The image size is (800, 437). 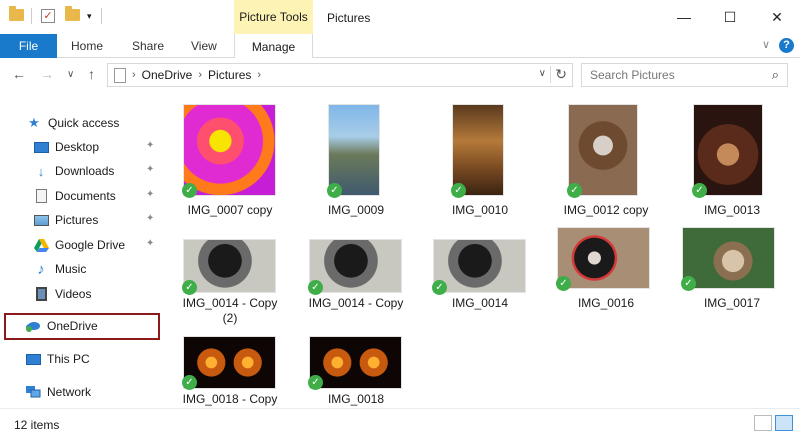 I want to click on list-item: ✓ IMG_0018 - Copy, so click(x=230, y=371).